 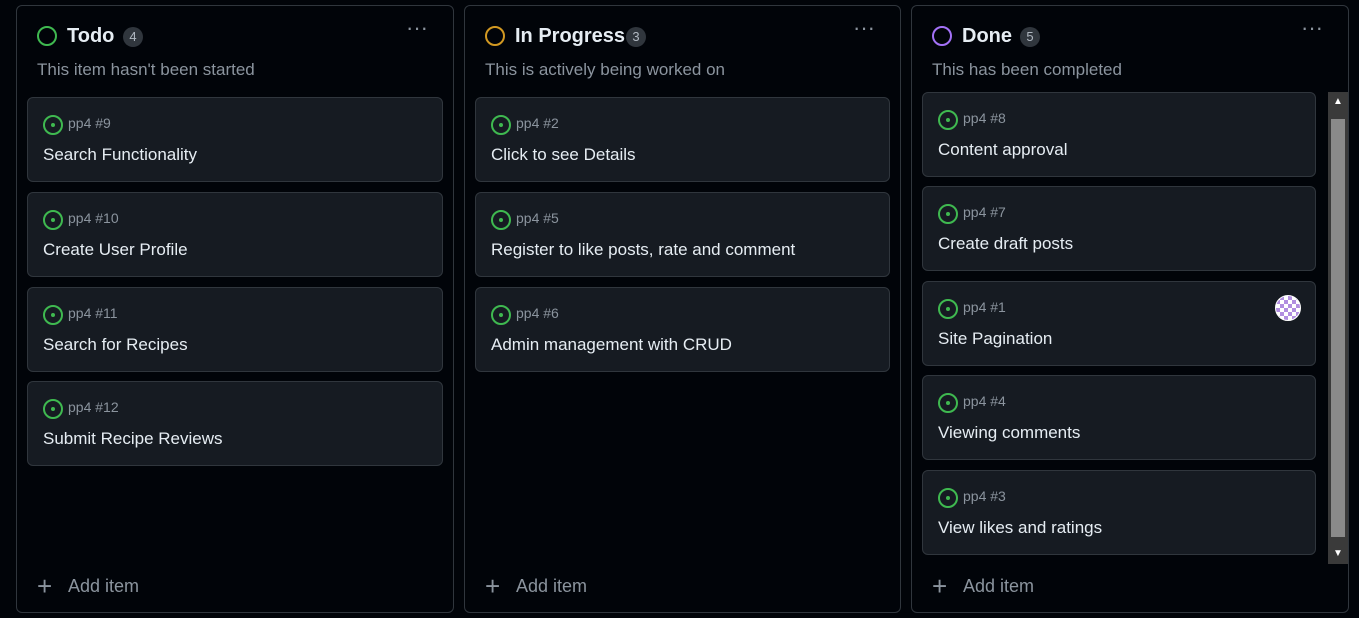 I want to click on issue-reference: pp4 #7, so click(x=984, y=212).